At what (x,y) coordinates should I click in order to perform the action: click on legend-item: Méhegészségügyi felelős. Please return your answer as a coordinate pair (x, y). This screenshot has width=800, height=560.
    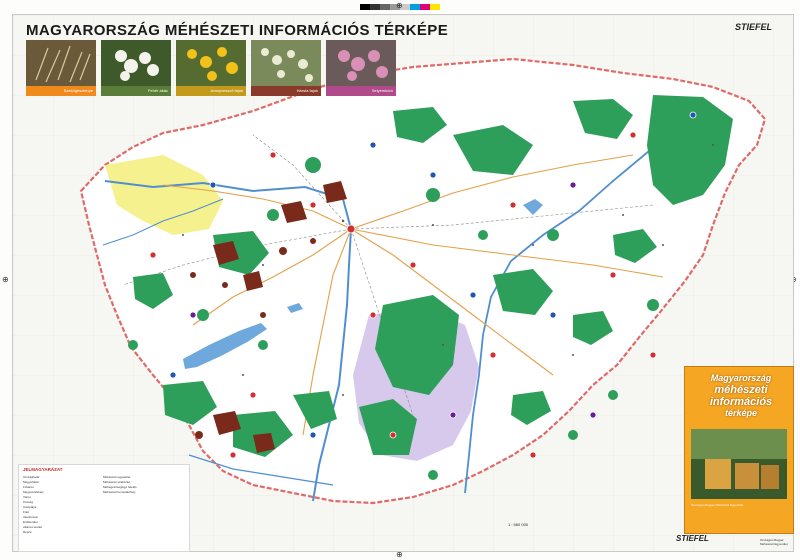
    Looking at the image, I should click on (120, 487).